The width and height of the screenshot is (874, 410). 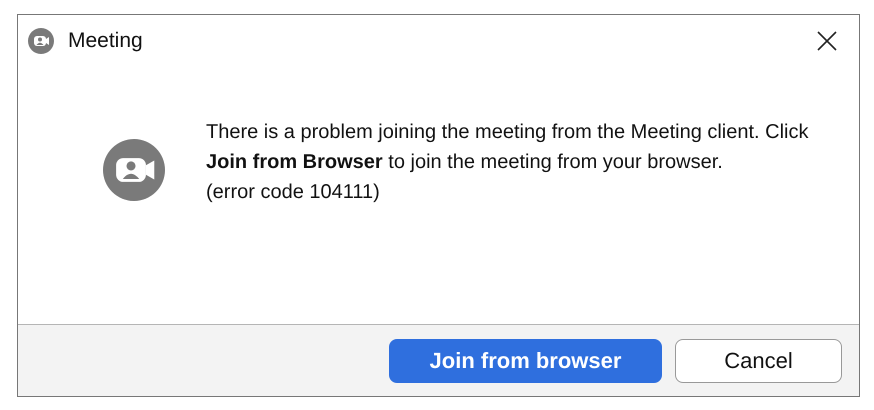 I want to click on join-button: Join from browser, so click(x=525, y=360).